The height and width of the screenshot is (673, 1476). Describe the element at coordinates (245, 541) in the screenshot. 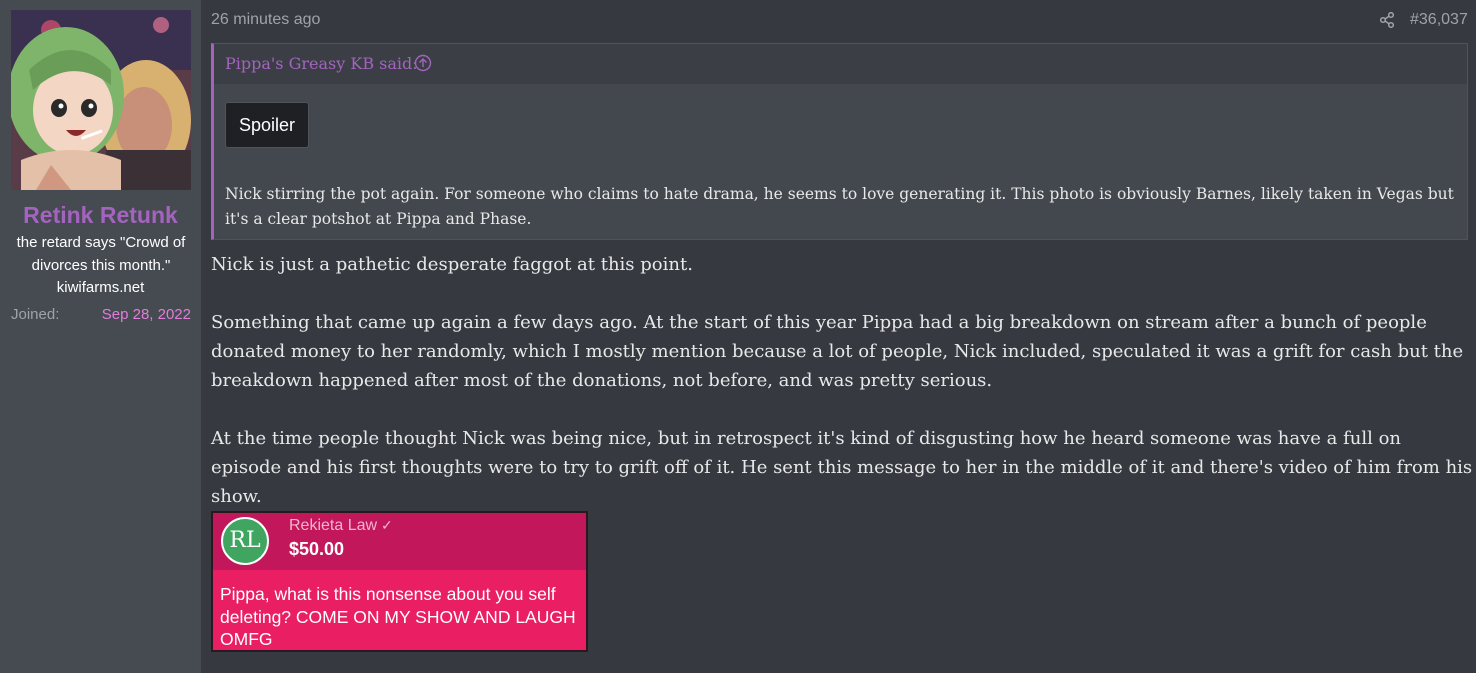

I see `channel-logo: RL` at that location.